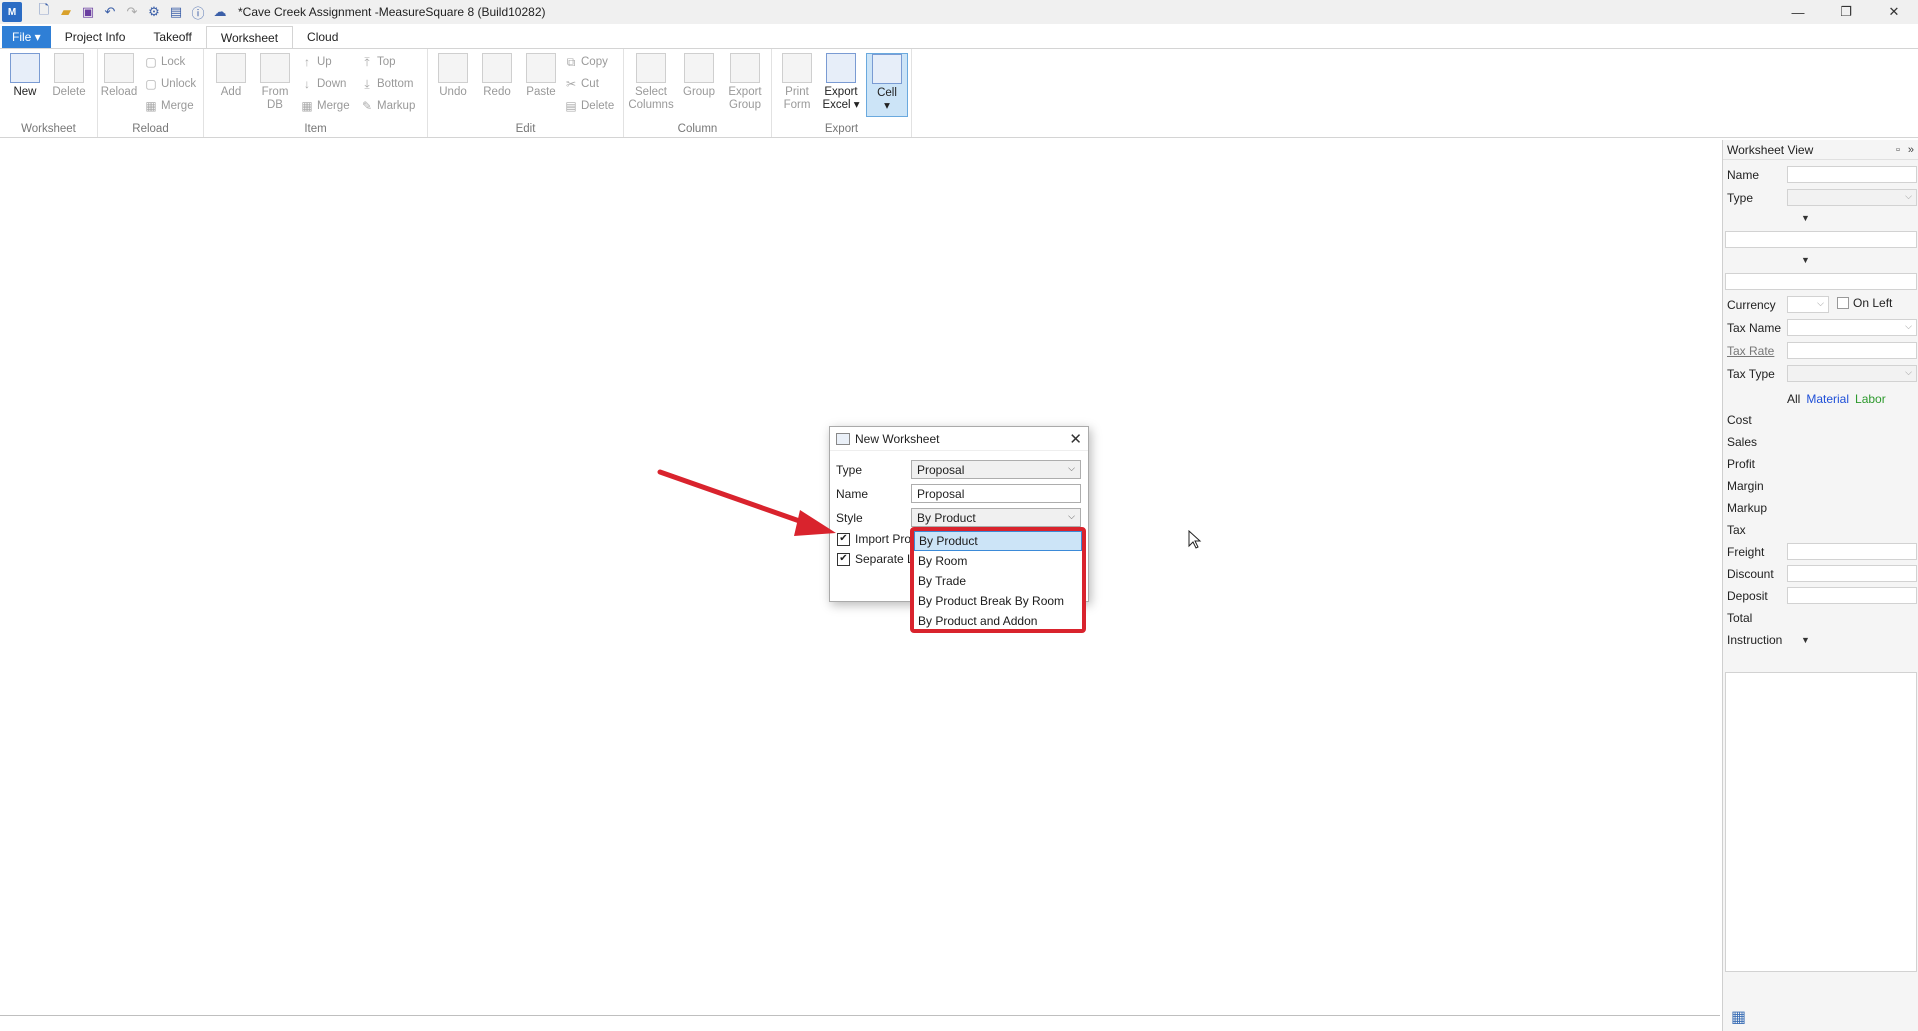  I want to click on sales-label: Sales, so click(1742, 442).